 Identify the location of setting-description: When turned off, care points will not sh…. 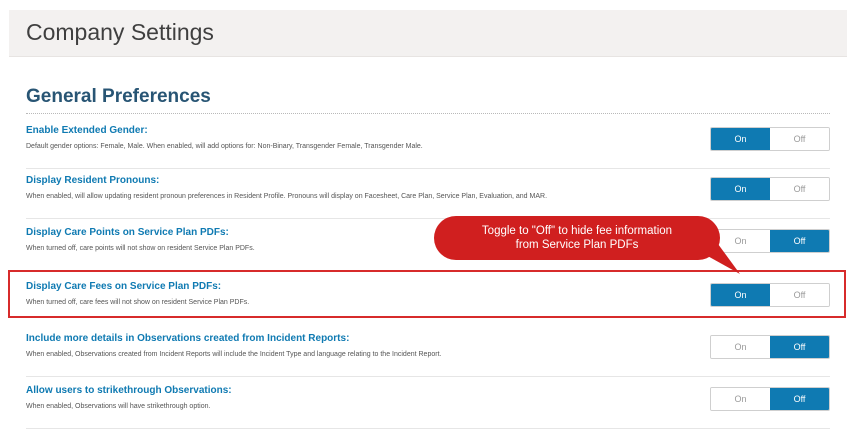
(140, 248).